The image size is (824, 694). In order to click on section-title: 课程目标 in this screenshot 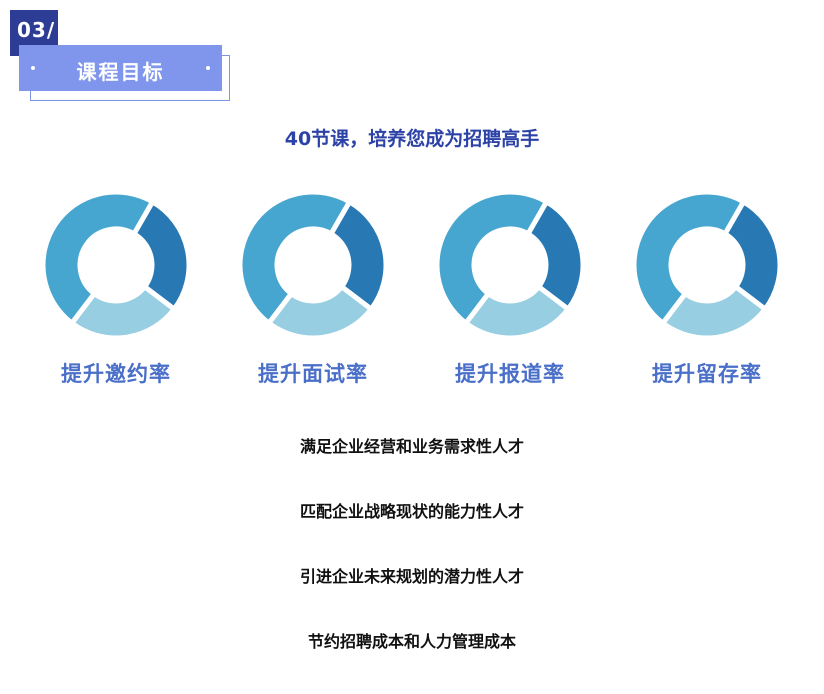, I will do `click(120, 72)`.